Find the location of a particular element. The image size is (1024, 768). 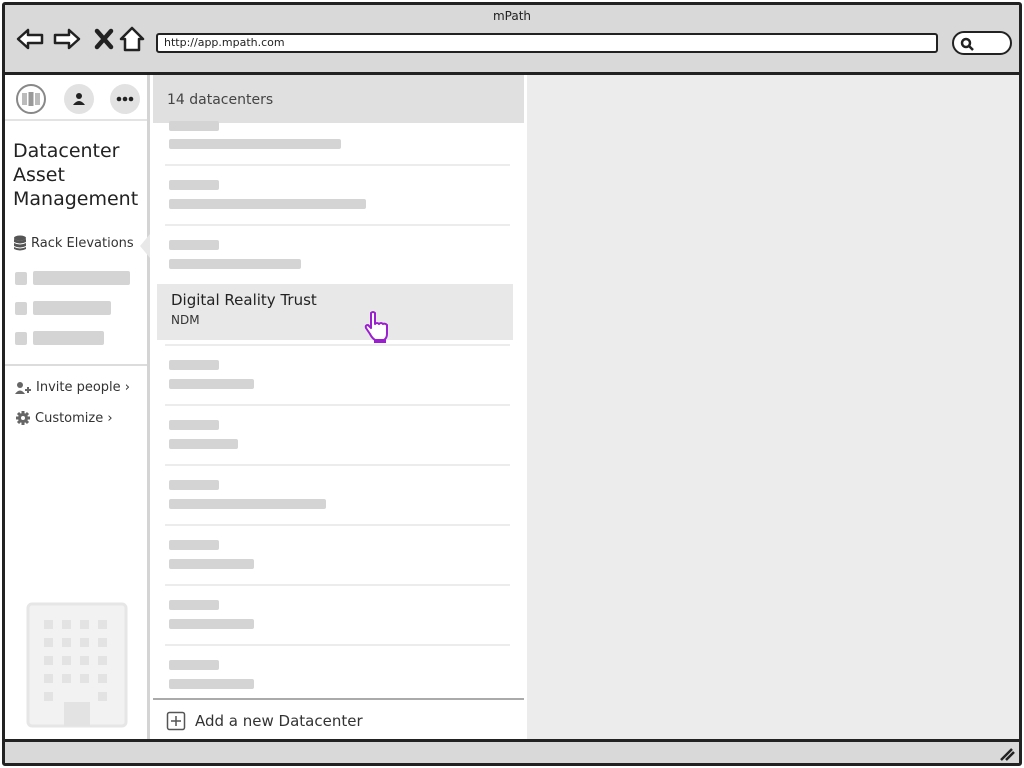

database-icon is located at coordinates (20, 243).